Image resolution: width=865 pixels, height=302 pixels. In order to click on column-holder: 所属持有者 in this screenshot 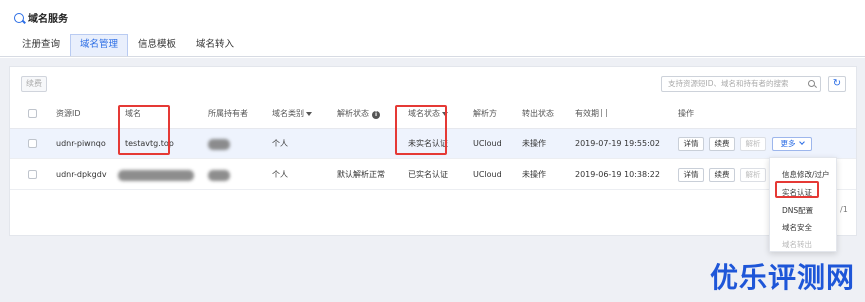, I will do `click(228, 113)`.